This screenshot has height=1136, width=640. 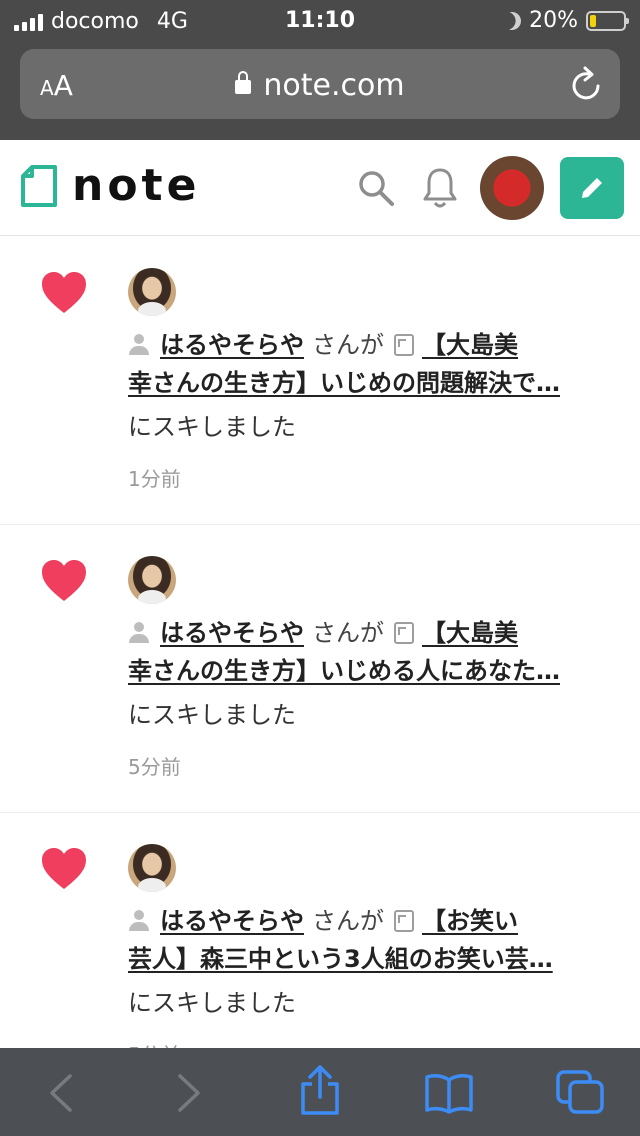 What do you see at coordinates (470, 921) in the screenshot?
I see `article-title-link: 【お笑い` at bounding box center [470, 921].